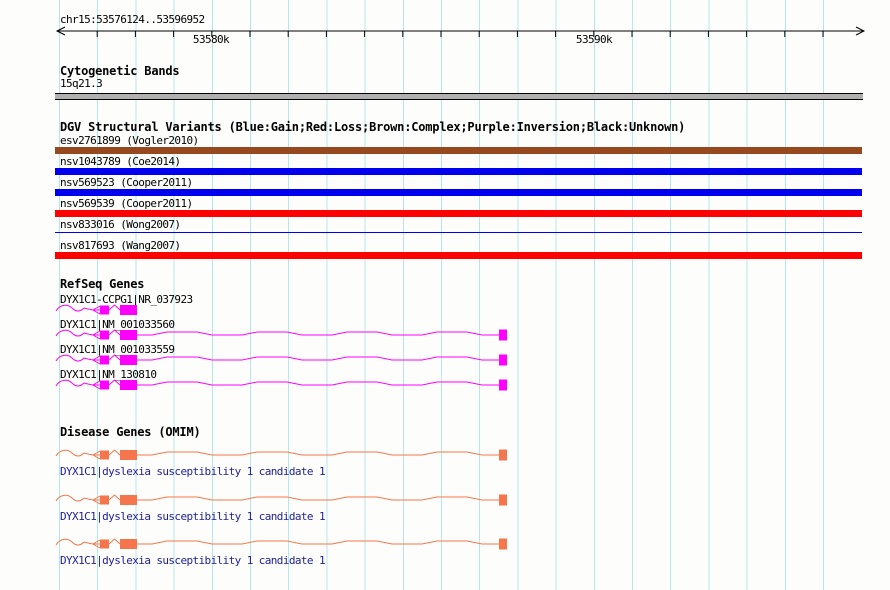 The height and width of the screenshot is (590, 890). What do you see at coordinates (445, 385) in the screenshot?
I see `gene-model-glyph` at bounding box center [445, 385].